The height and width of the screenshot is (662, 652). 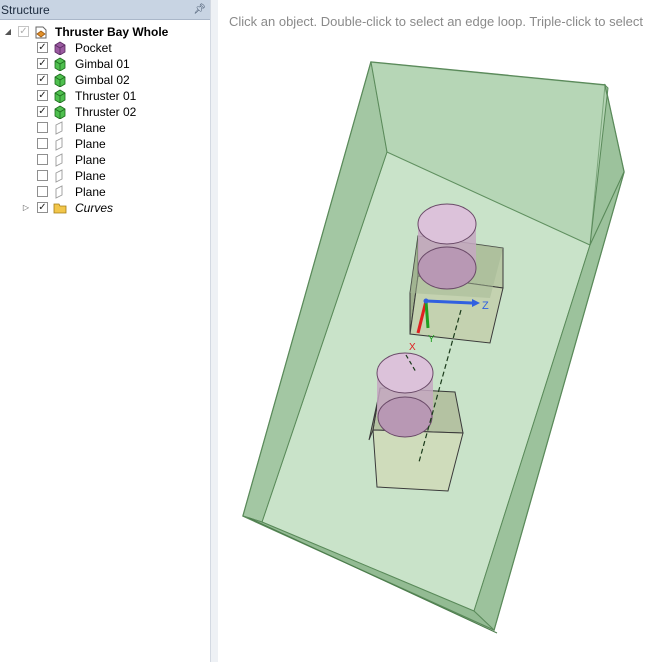 I want to click on structure-panel-header: Structure 📌︎, so click(x=105, y=10).